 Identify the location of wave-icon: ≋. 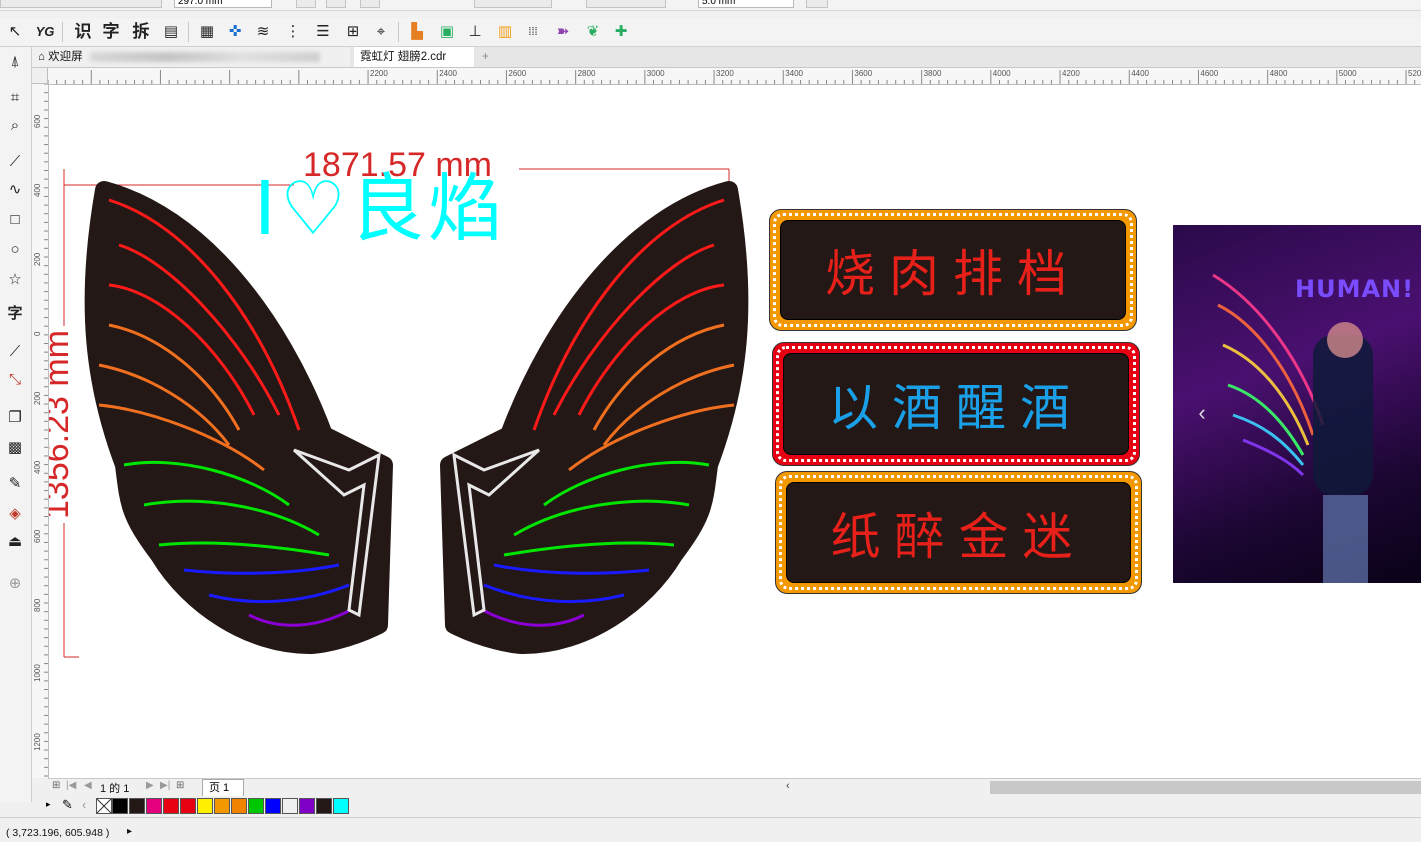
(263, 32).